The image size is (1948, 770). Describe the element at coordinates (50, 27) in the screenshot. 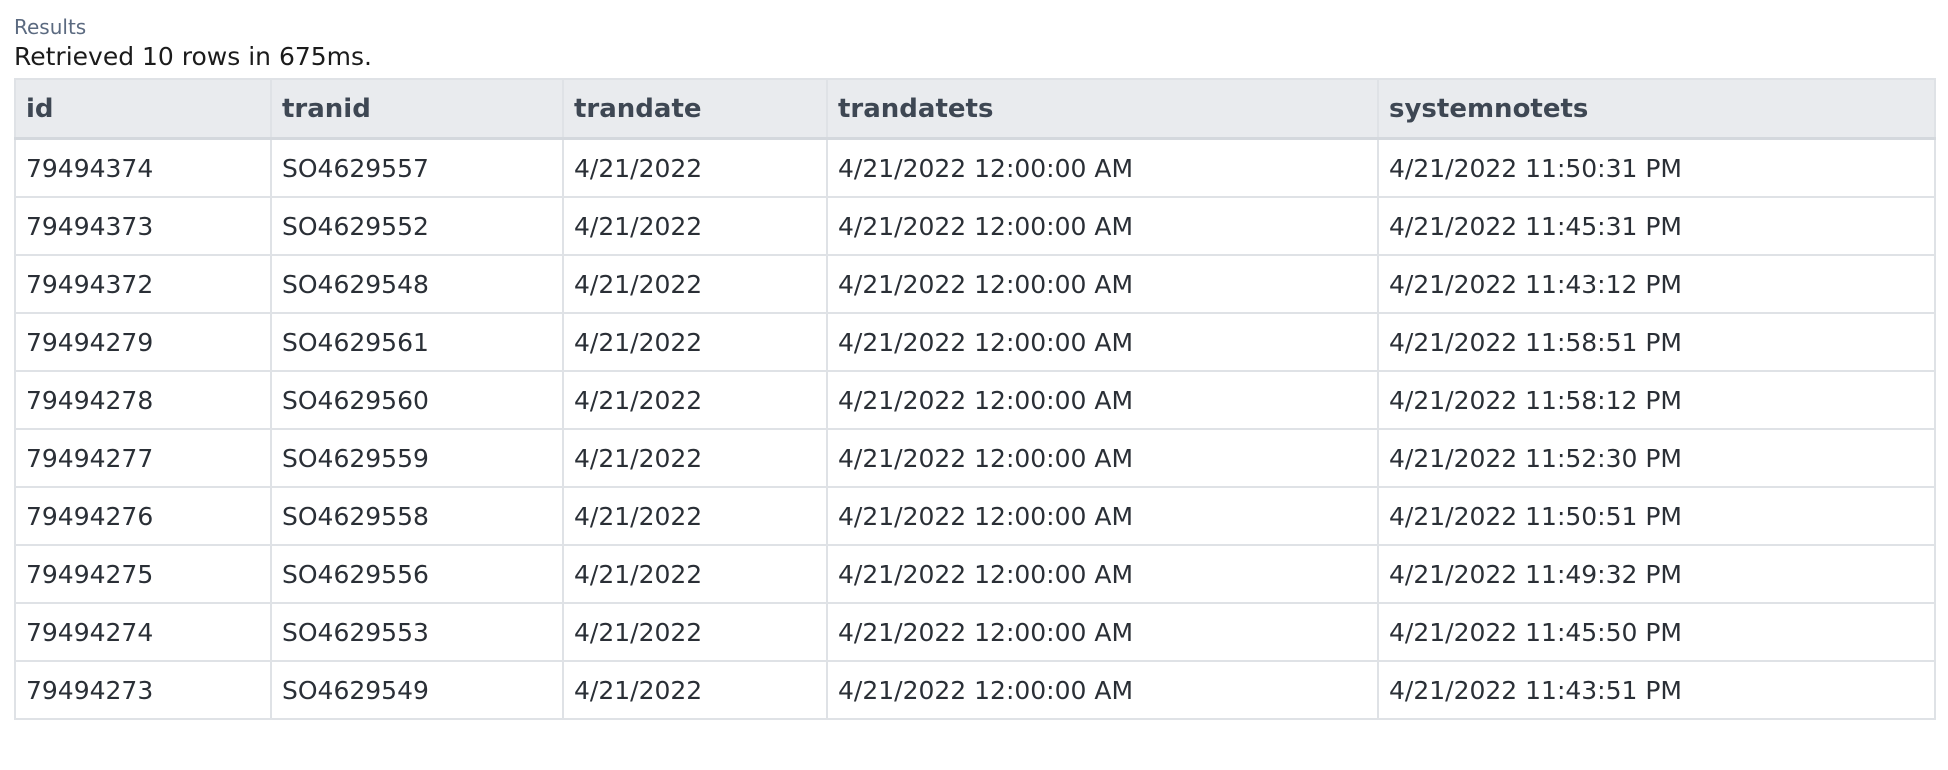

I see `section-label: Results` at that location.